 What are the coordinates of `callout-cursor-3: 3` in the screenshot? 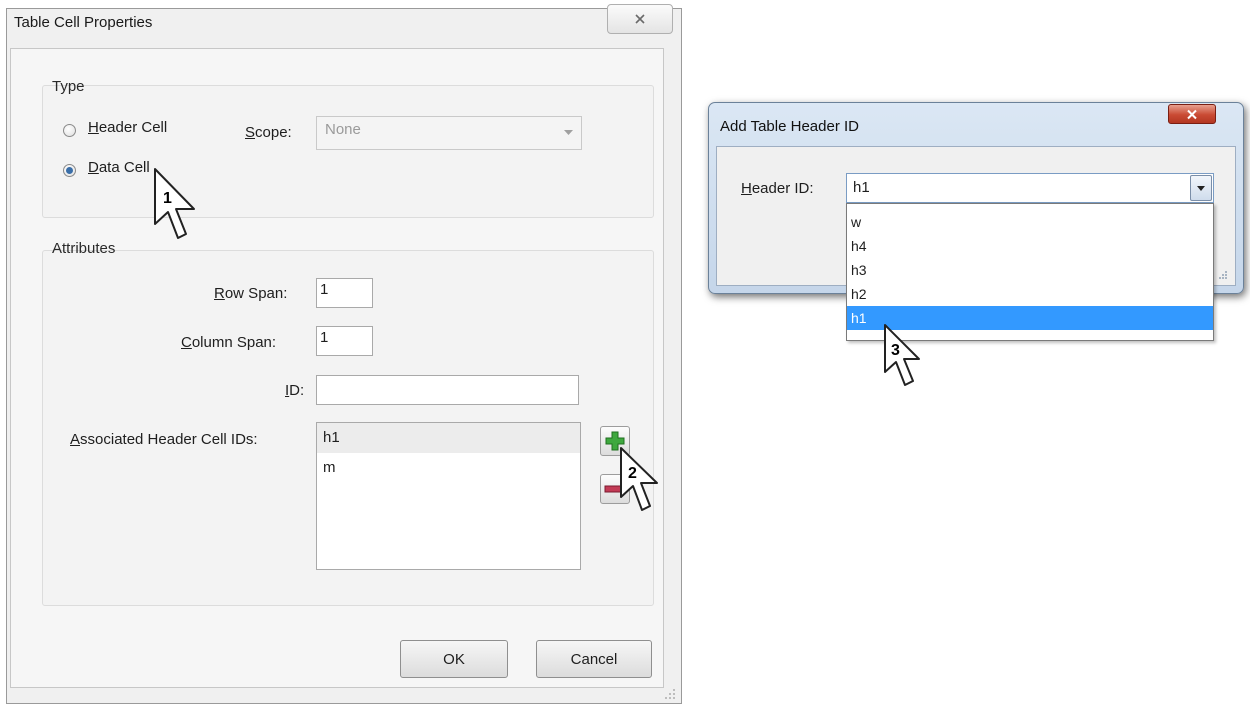 It's located at (903, 357).